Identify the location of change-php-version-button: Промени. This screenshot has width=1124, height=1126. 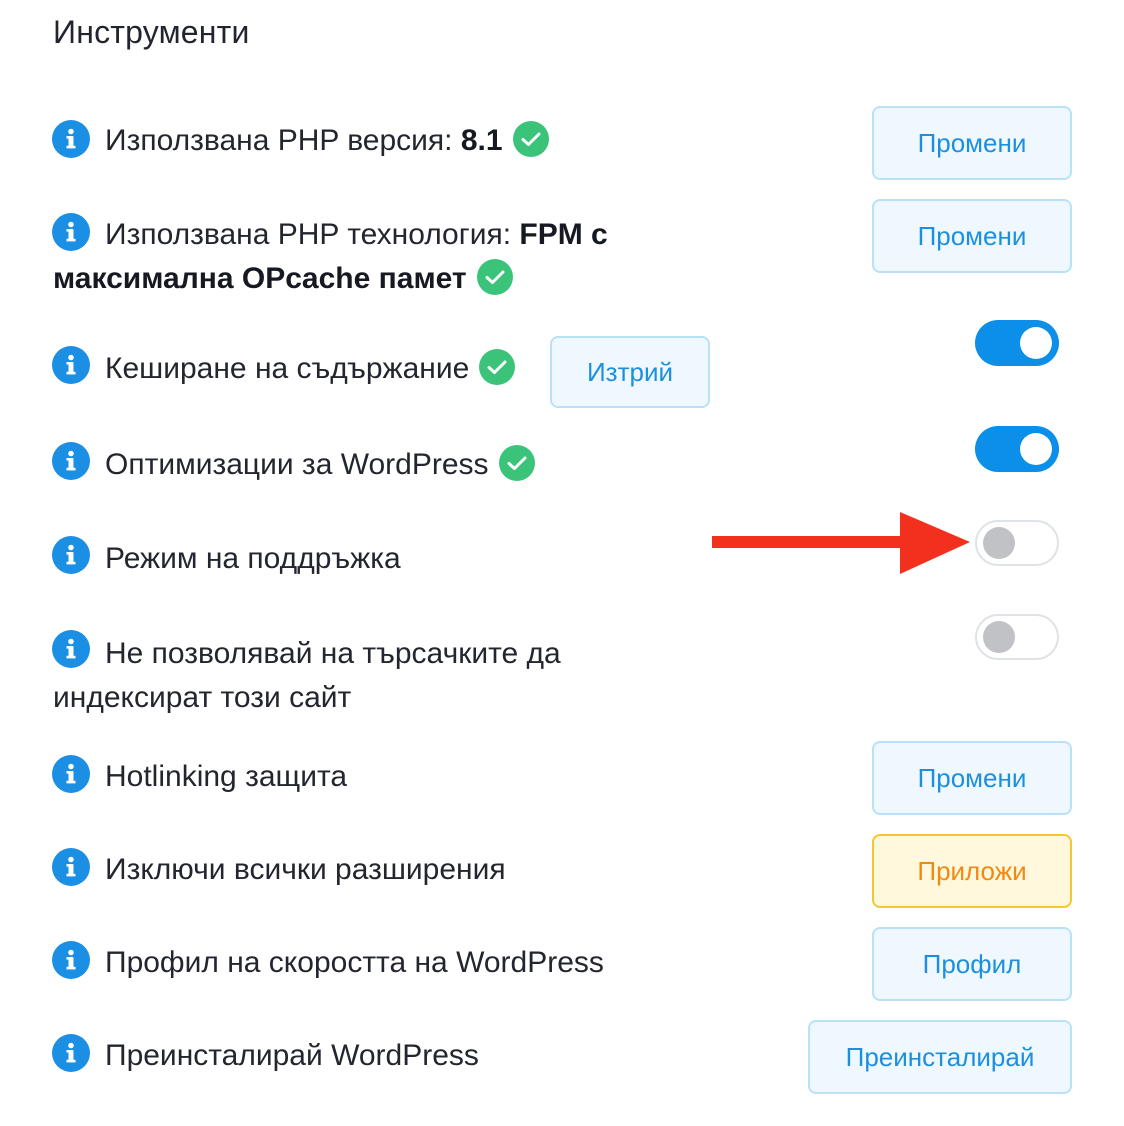
(972, 143).